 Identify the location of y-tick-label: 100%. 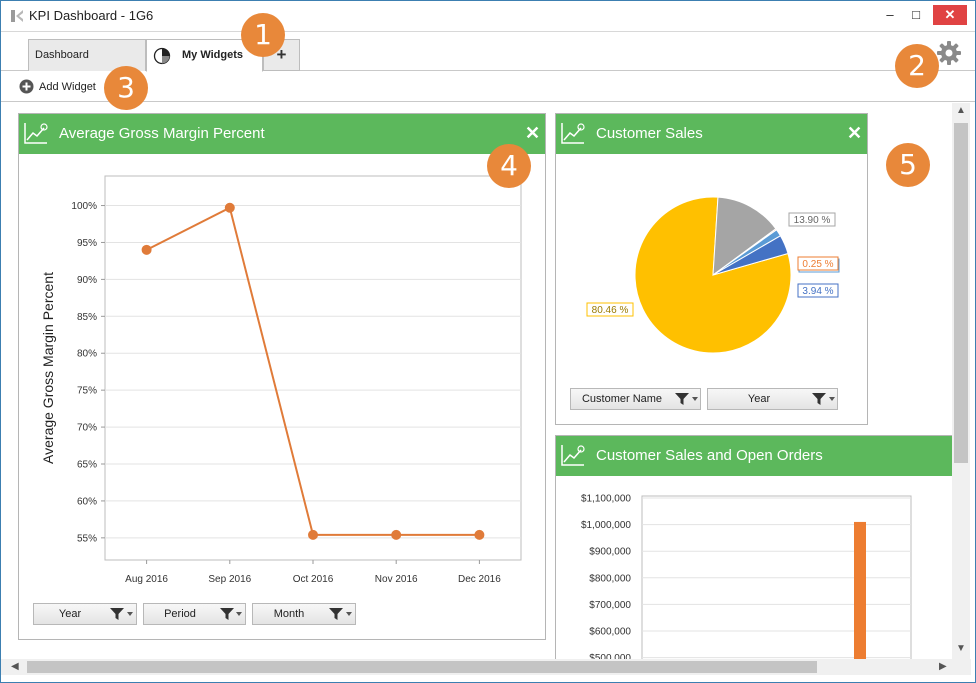
(84, 206).